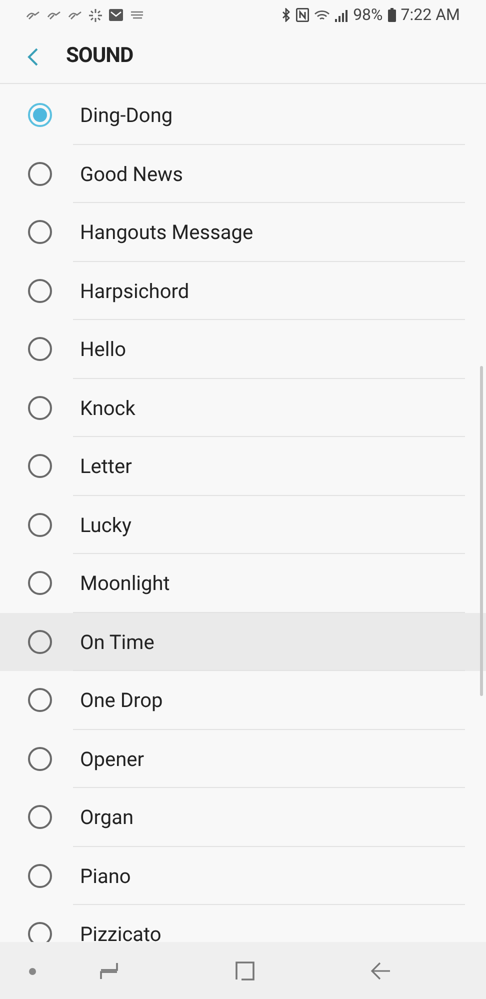 This screenshot has width=486, height=999. I want to click on sound-option: Ding-Dong, so click(243, 115).